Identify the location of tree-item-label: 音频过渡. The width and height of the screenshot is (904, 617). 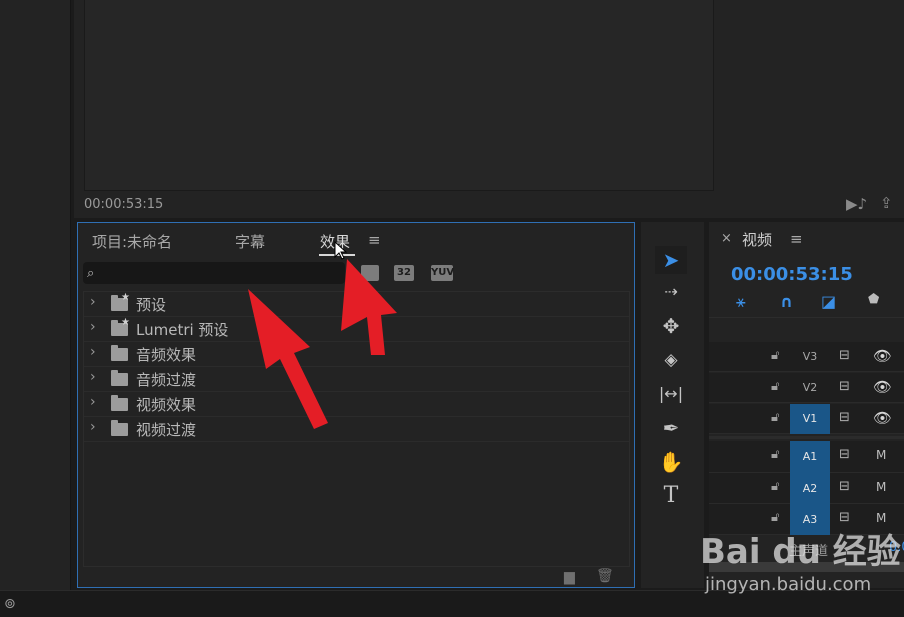
(166, 380).